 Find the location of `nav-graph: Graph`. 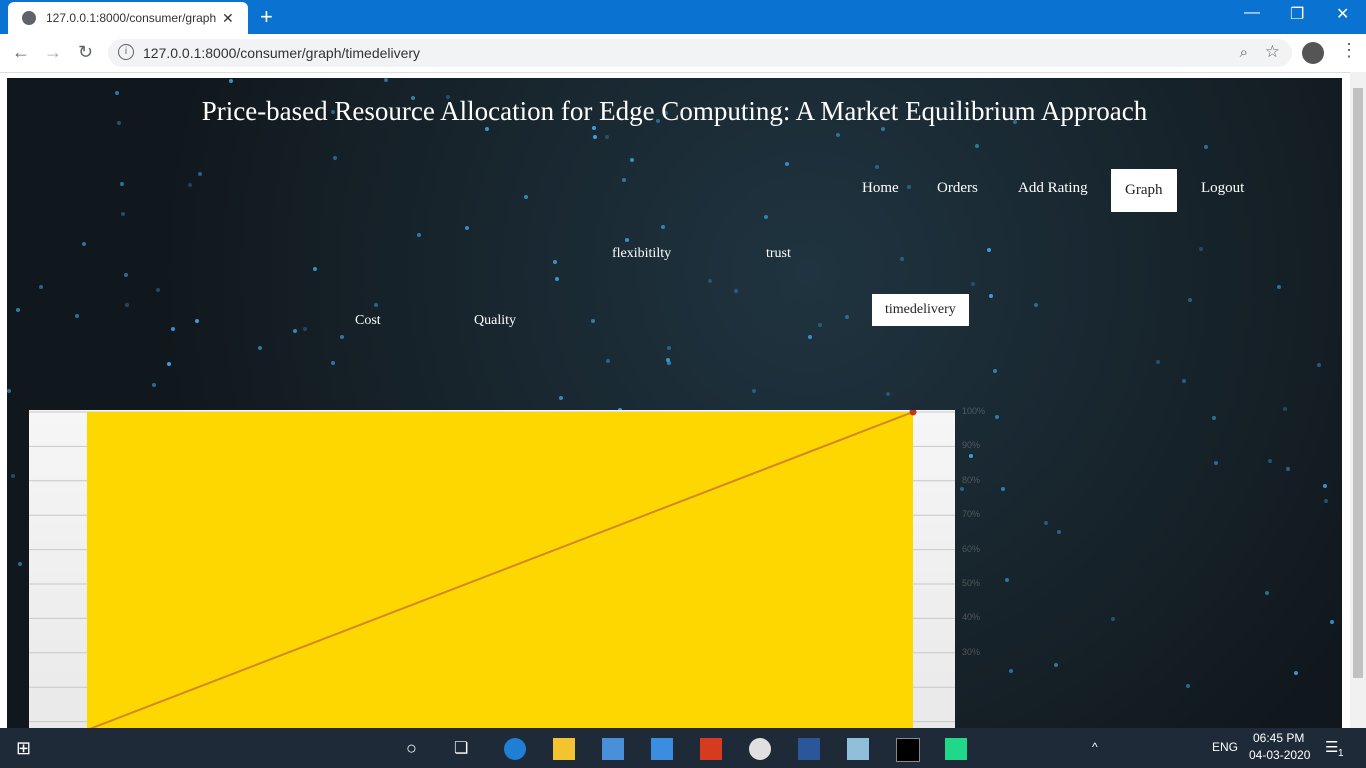

nav-graph: Graph is located at coordinates (1144, 190).